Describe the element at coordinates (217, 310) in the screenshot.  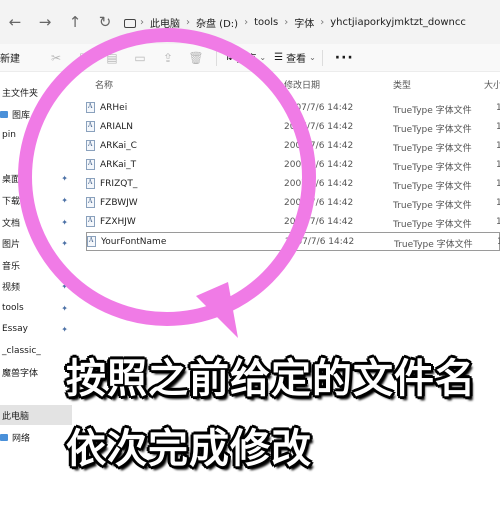
I see `ring-tail-shape` at that location.